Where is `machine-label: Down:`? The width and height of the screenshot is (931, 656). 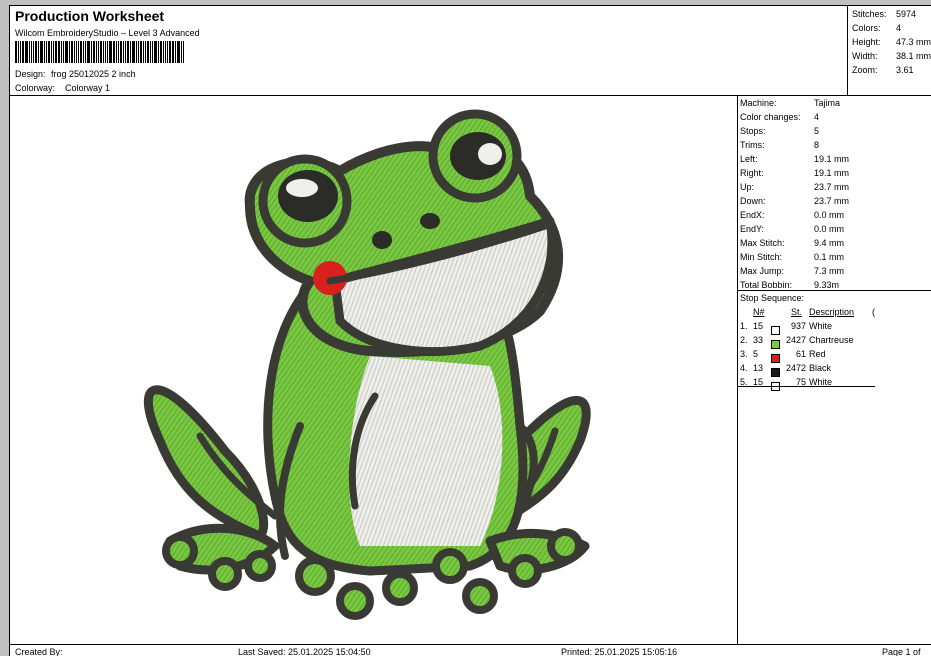
machine-label: Down: is located at coordinates (753, 201).